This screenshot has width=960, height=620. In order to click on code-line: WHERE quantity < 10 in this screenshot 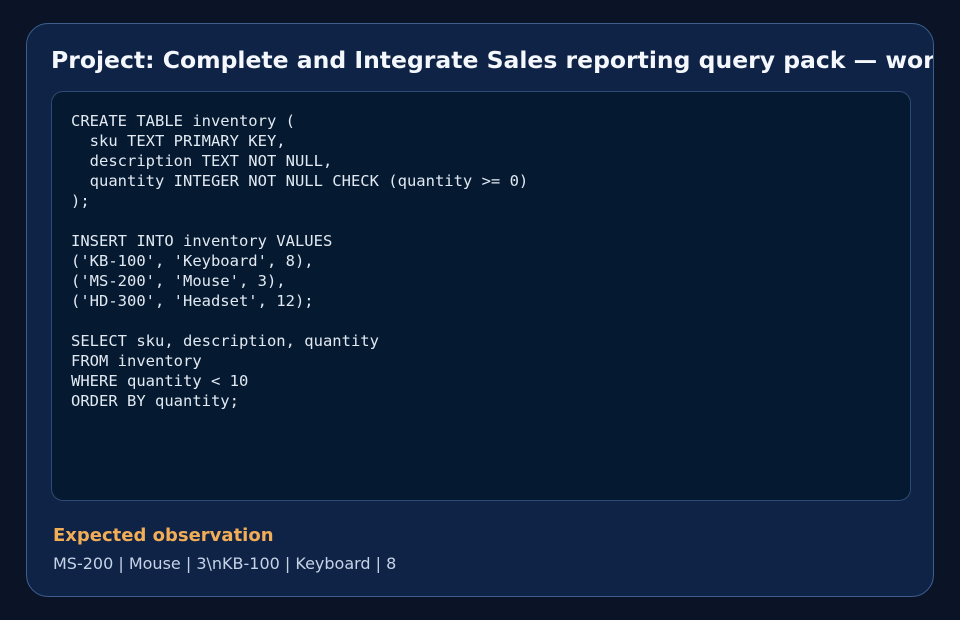, I will do `click(160, 381)`.